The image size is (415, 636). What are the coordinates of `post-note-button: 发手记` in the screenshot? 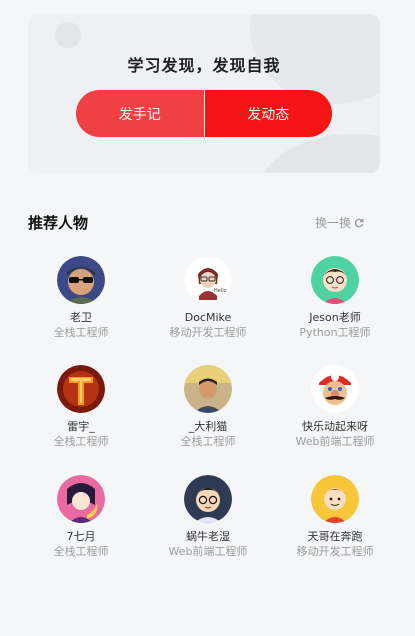 It's located at (140, 113).